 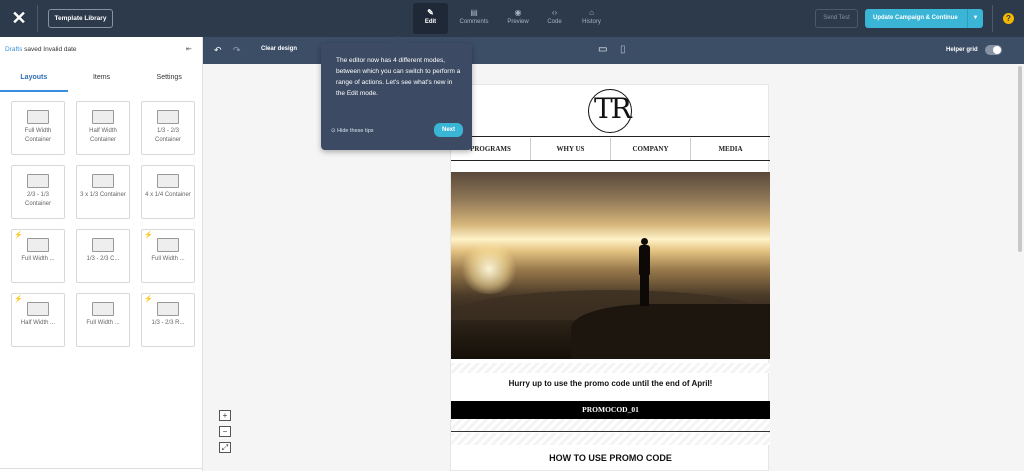 I want to click on layout-block: 1/3 - 2/3 Container, so click(x=168, y=128).